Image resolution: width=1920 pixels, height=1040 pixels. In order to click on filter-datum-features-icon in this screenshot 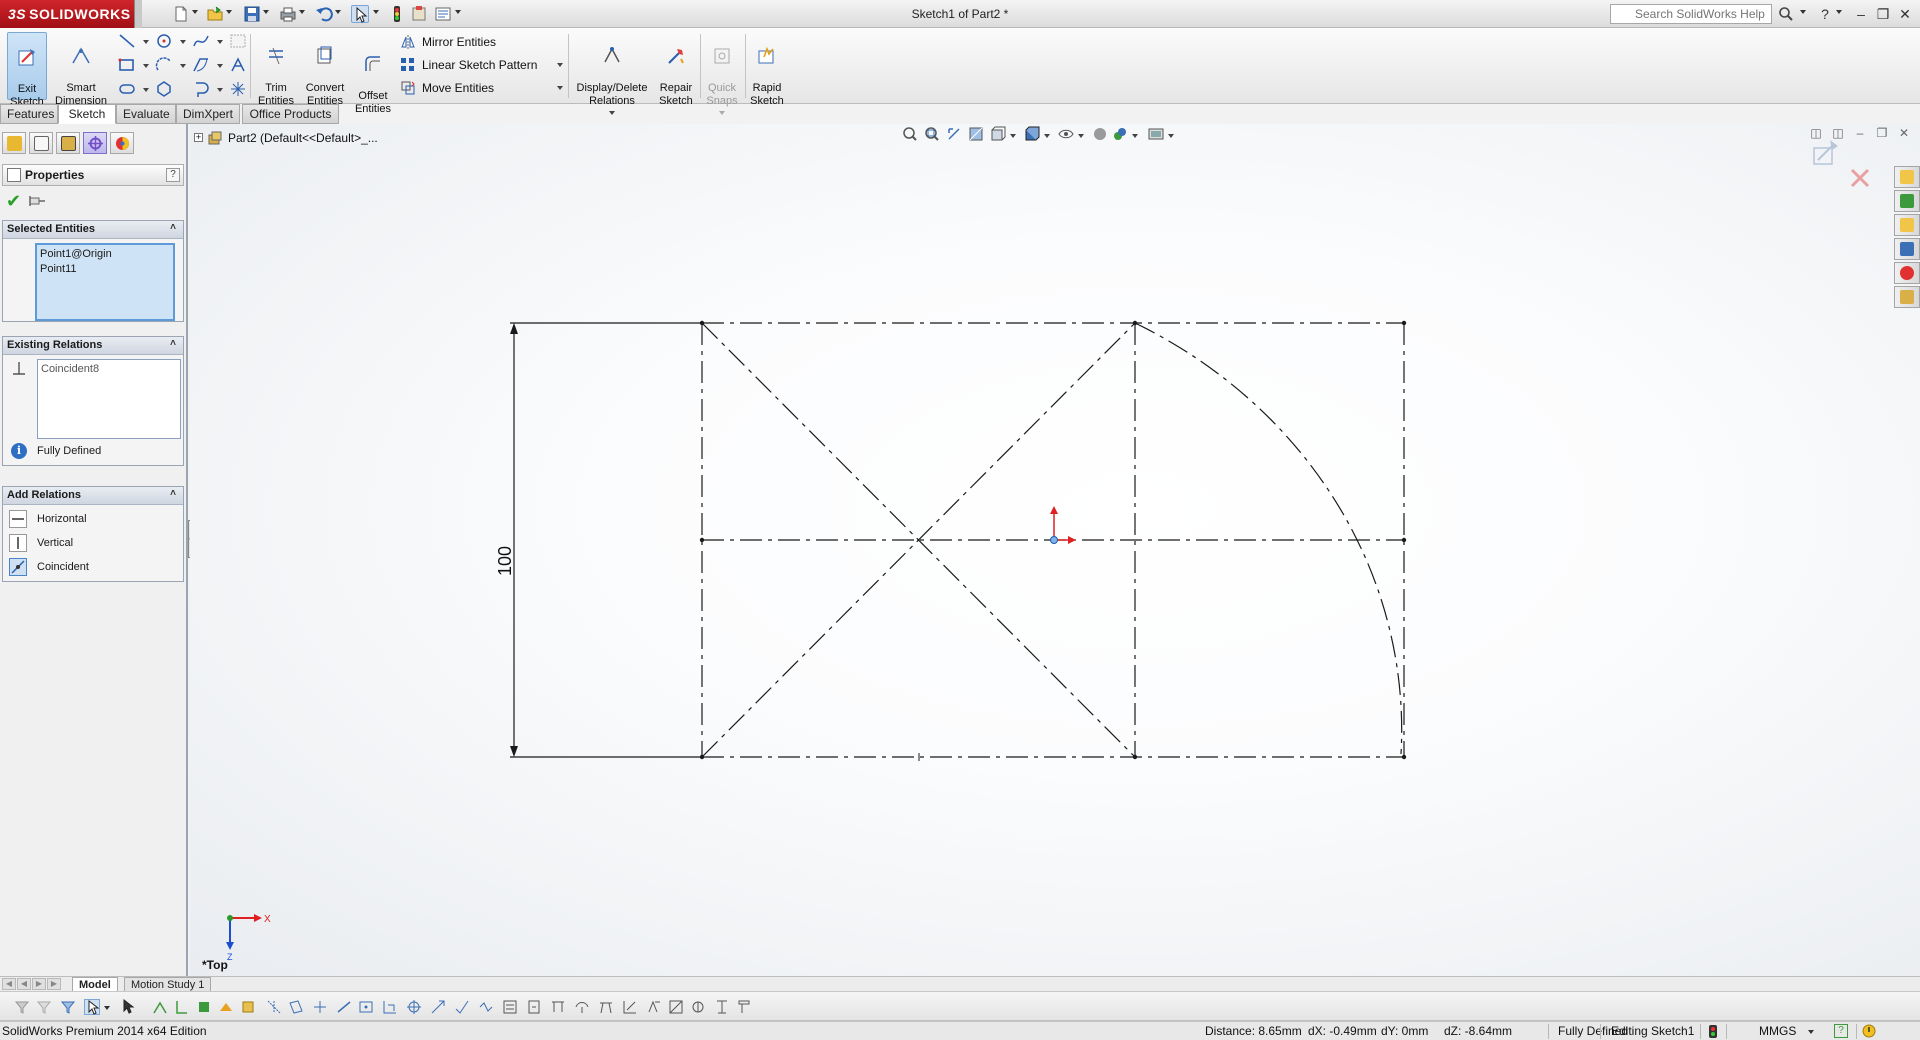, I will do `click(534, 1007)`.